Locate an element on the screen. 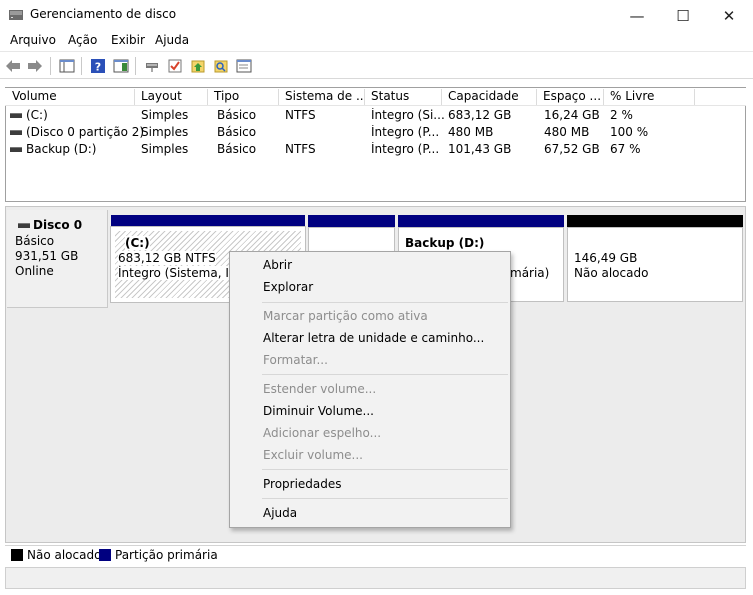 The height and width of the screenshot is (595, 753). unallocated-bar is located at coordinates (655, 221).